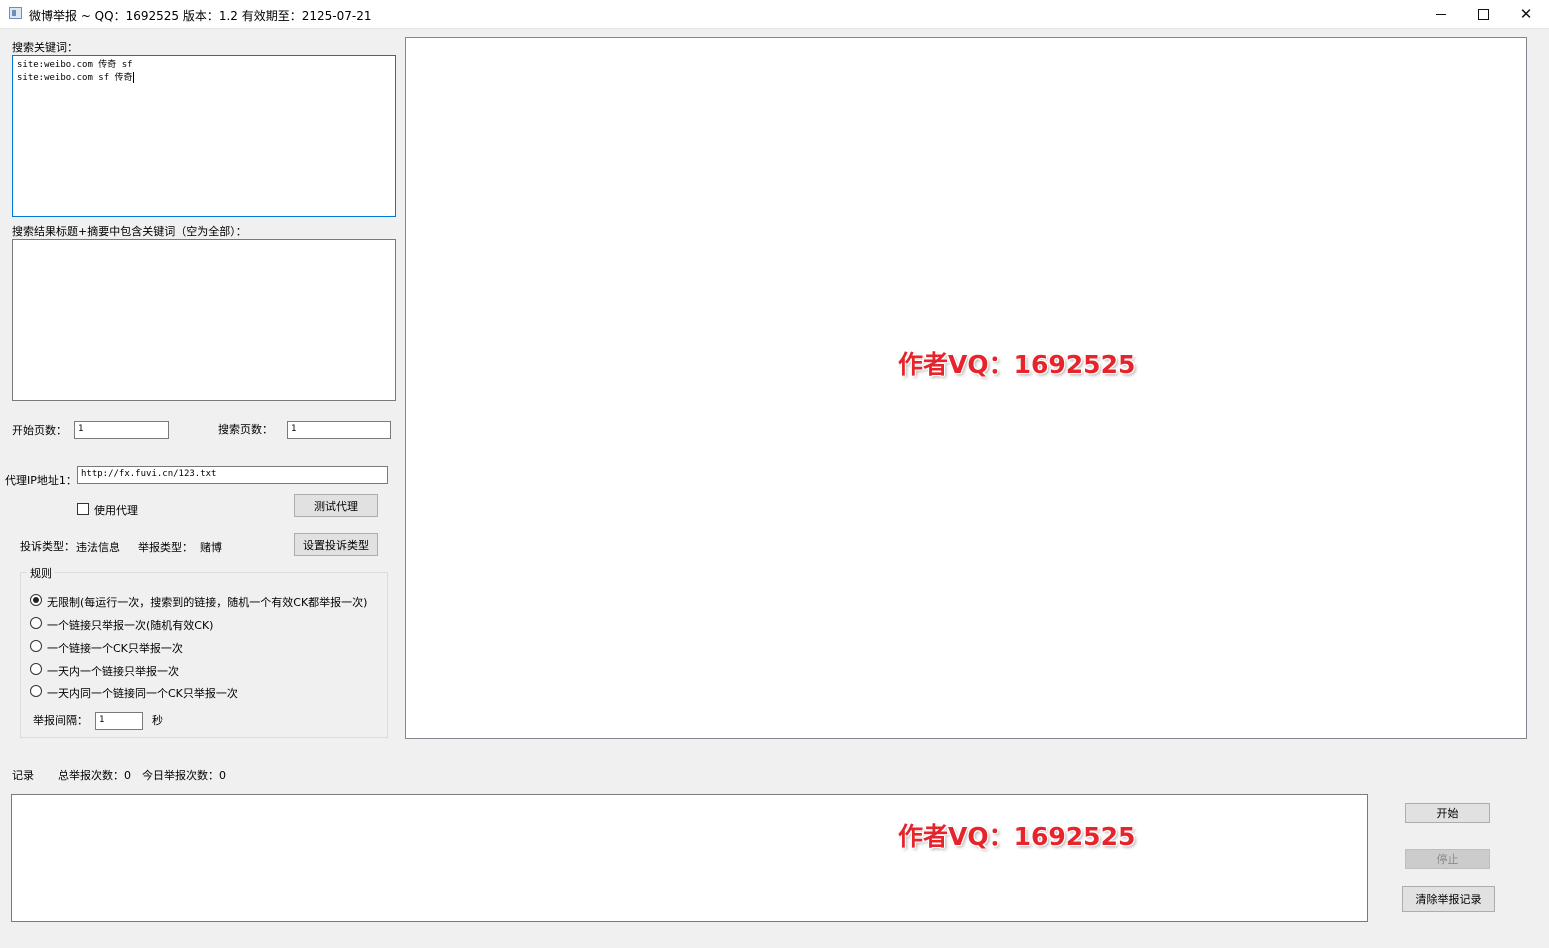 The width and height of the screenshot is (1549, 948). Describe the element at coordinates (39, 430) in the screenshot. I see `start-page-label: 开始页数：` at that location.